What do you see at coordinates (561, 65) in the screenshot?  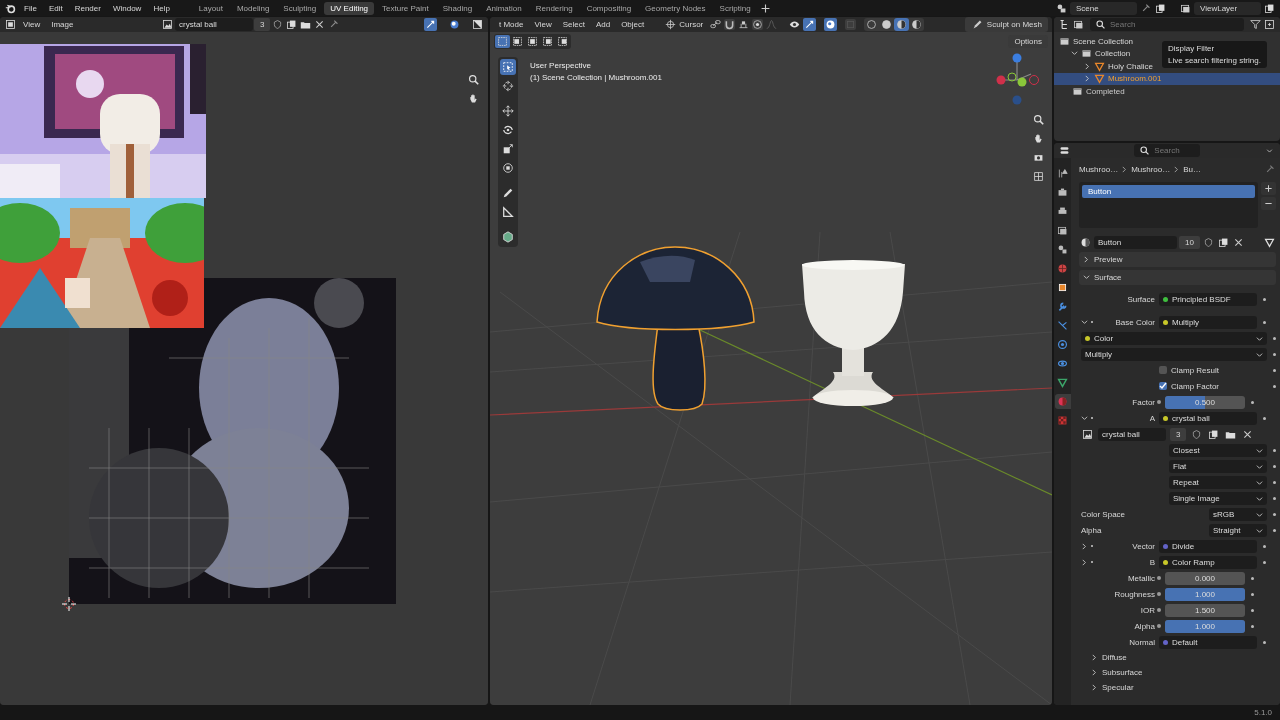 I see `view-name: User Perspective` at bounding box center [561, 65].